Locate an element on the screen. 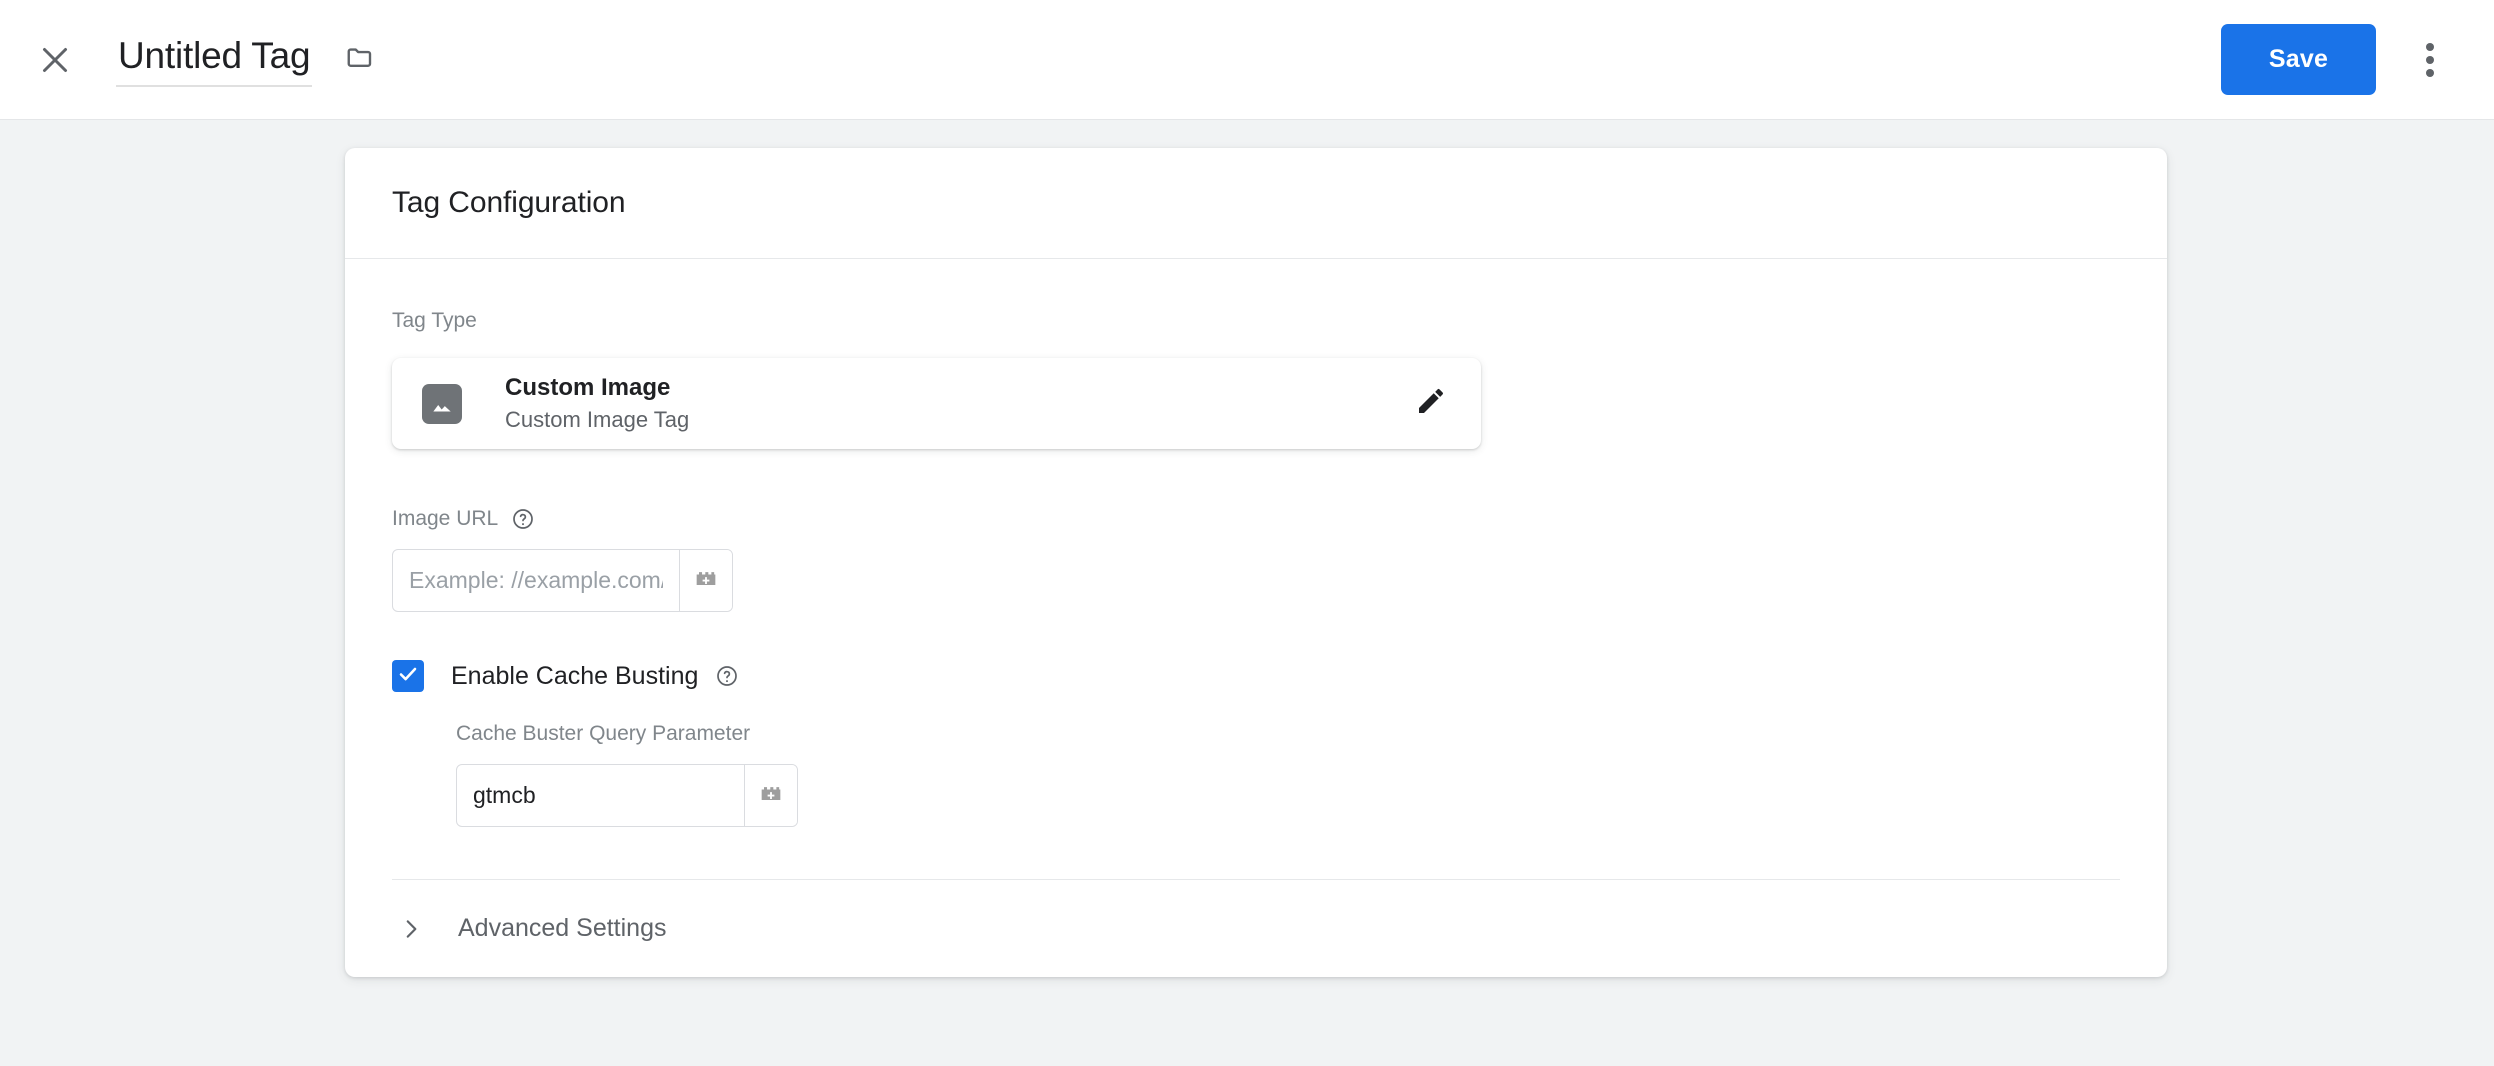 Image resolution: width=2494 pixels, height=1066 pixels. tag-type-description: Custom Image Tag is located at coordinates (597, 420).